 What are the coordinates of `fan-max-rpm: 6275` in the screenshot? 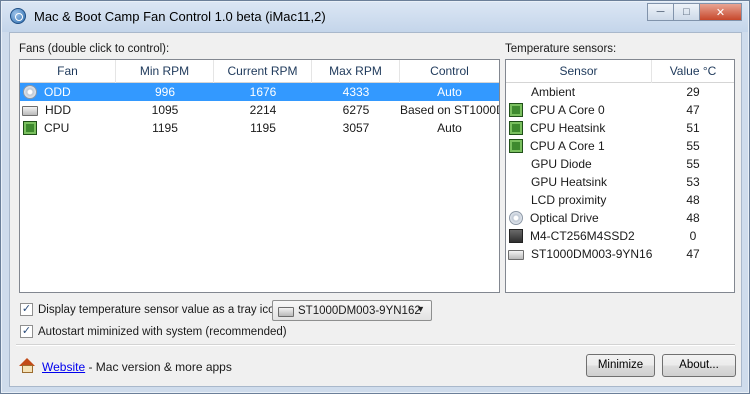 It's located at (356, 110).